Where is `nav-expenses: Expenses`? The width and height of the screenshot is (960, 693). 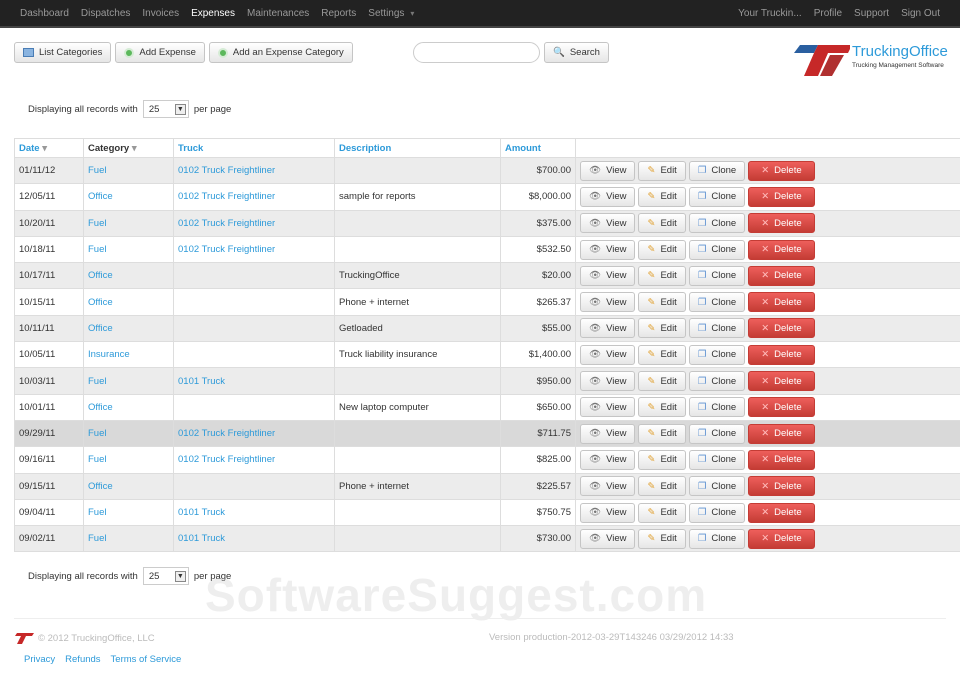
nav-expenses: Expenses is located at coordinates (213, 13).